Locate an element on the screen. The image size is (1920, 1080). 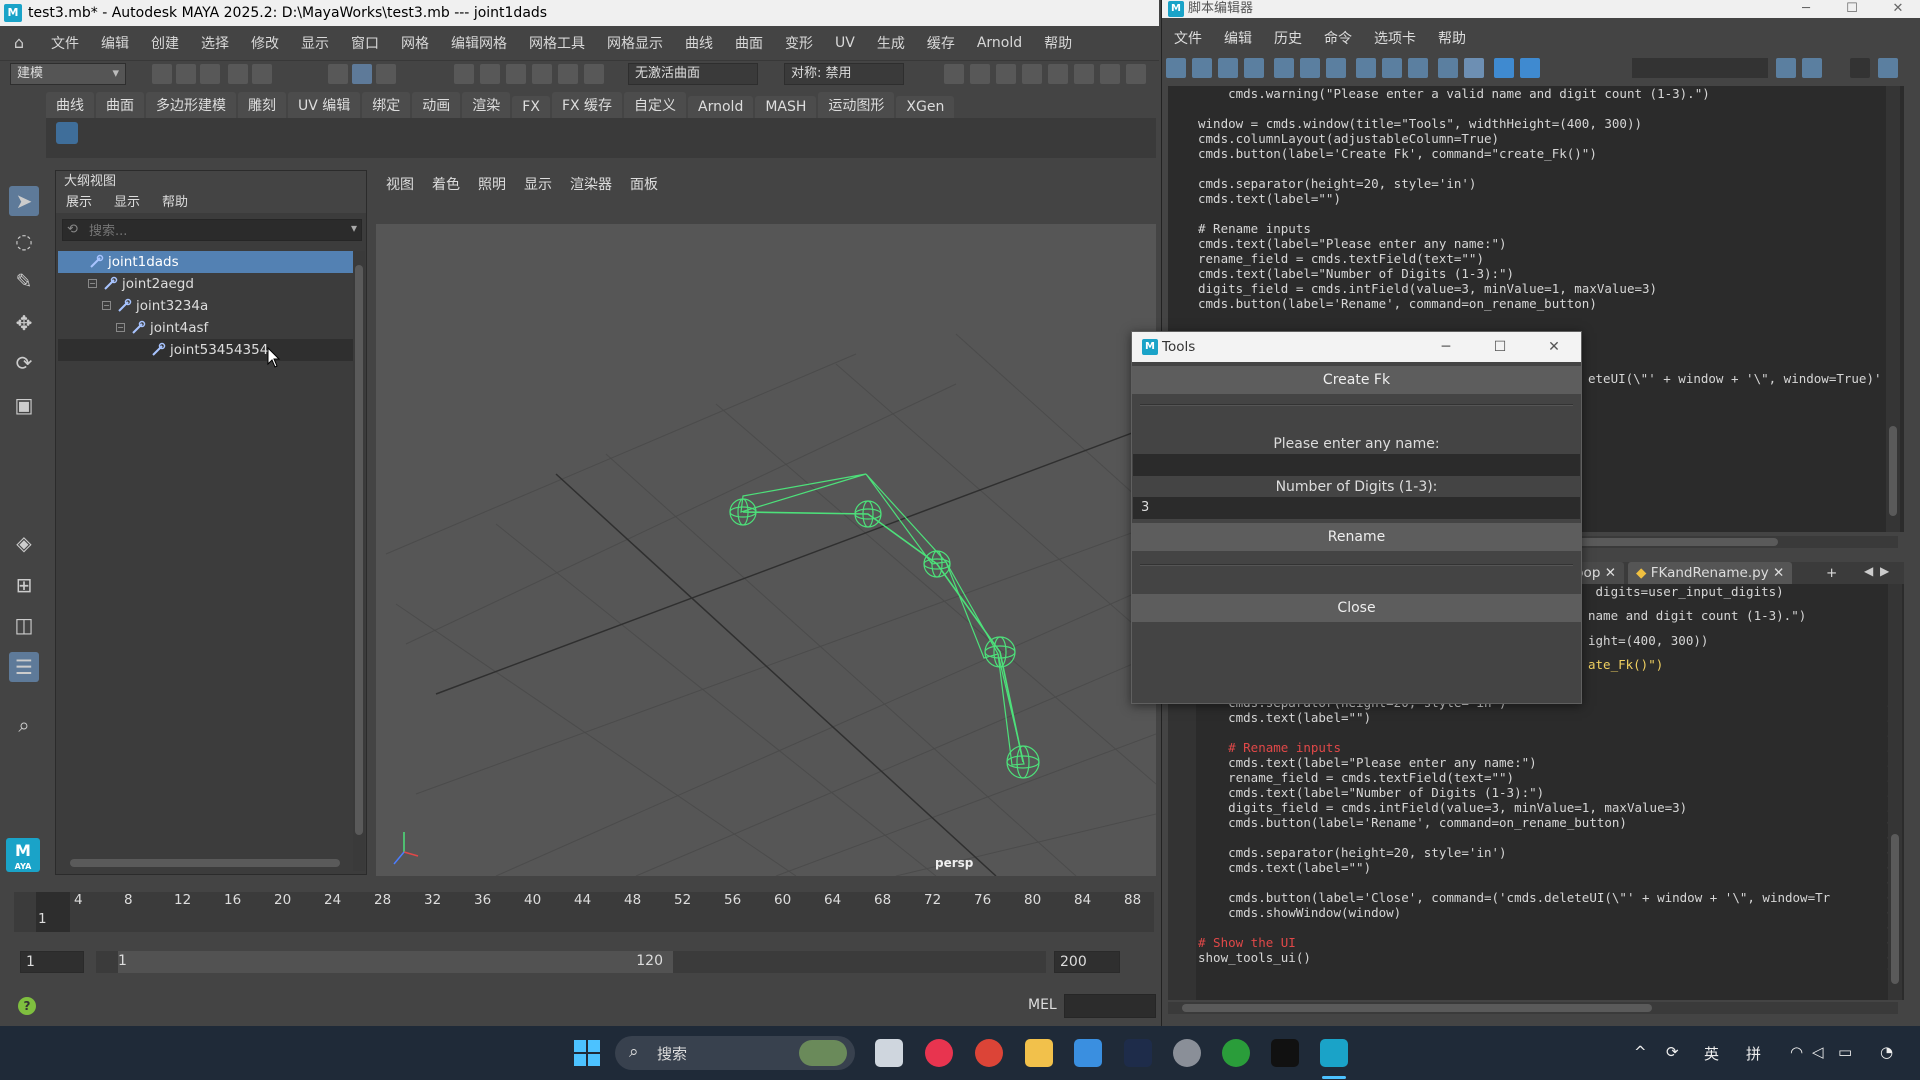
search-icon is located at coordinates (1786, 68).